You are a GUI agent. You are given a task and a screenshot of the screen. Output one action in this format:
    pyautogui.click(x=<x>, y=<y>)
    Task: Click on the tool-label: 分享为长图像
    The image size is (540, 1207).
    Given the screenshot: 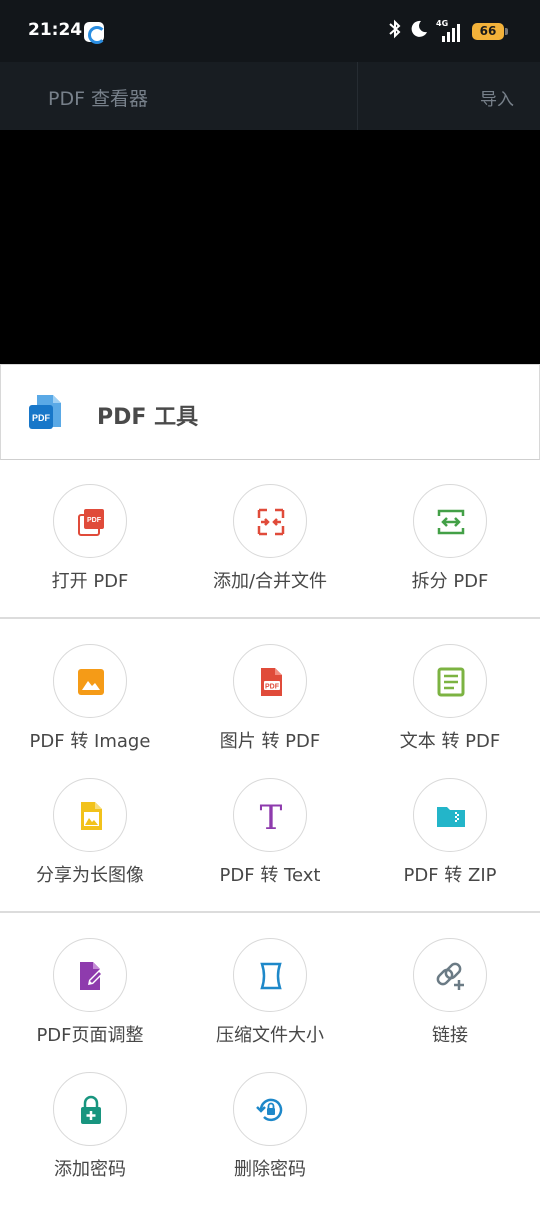 What is the action you would take?
    pyautogui.click(x=90, y=875)
    